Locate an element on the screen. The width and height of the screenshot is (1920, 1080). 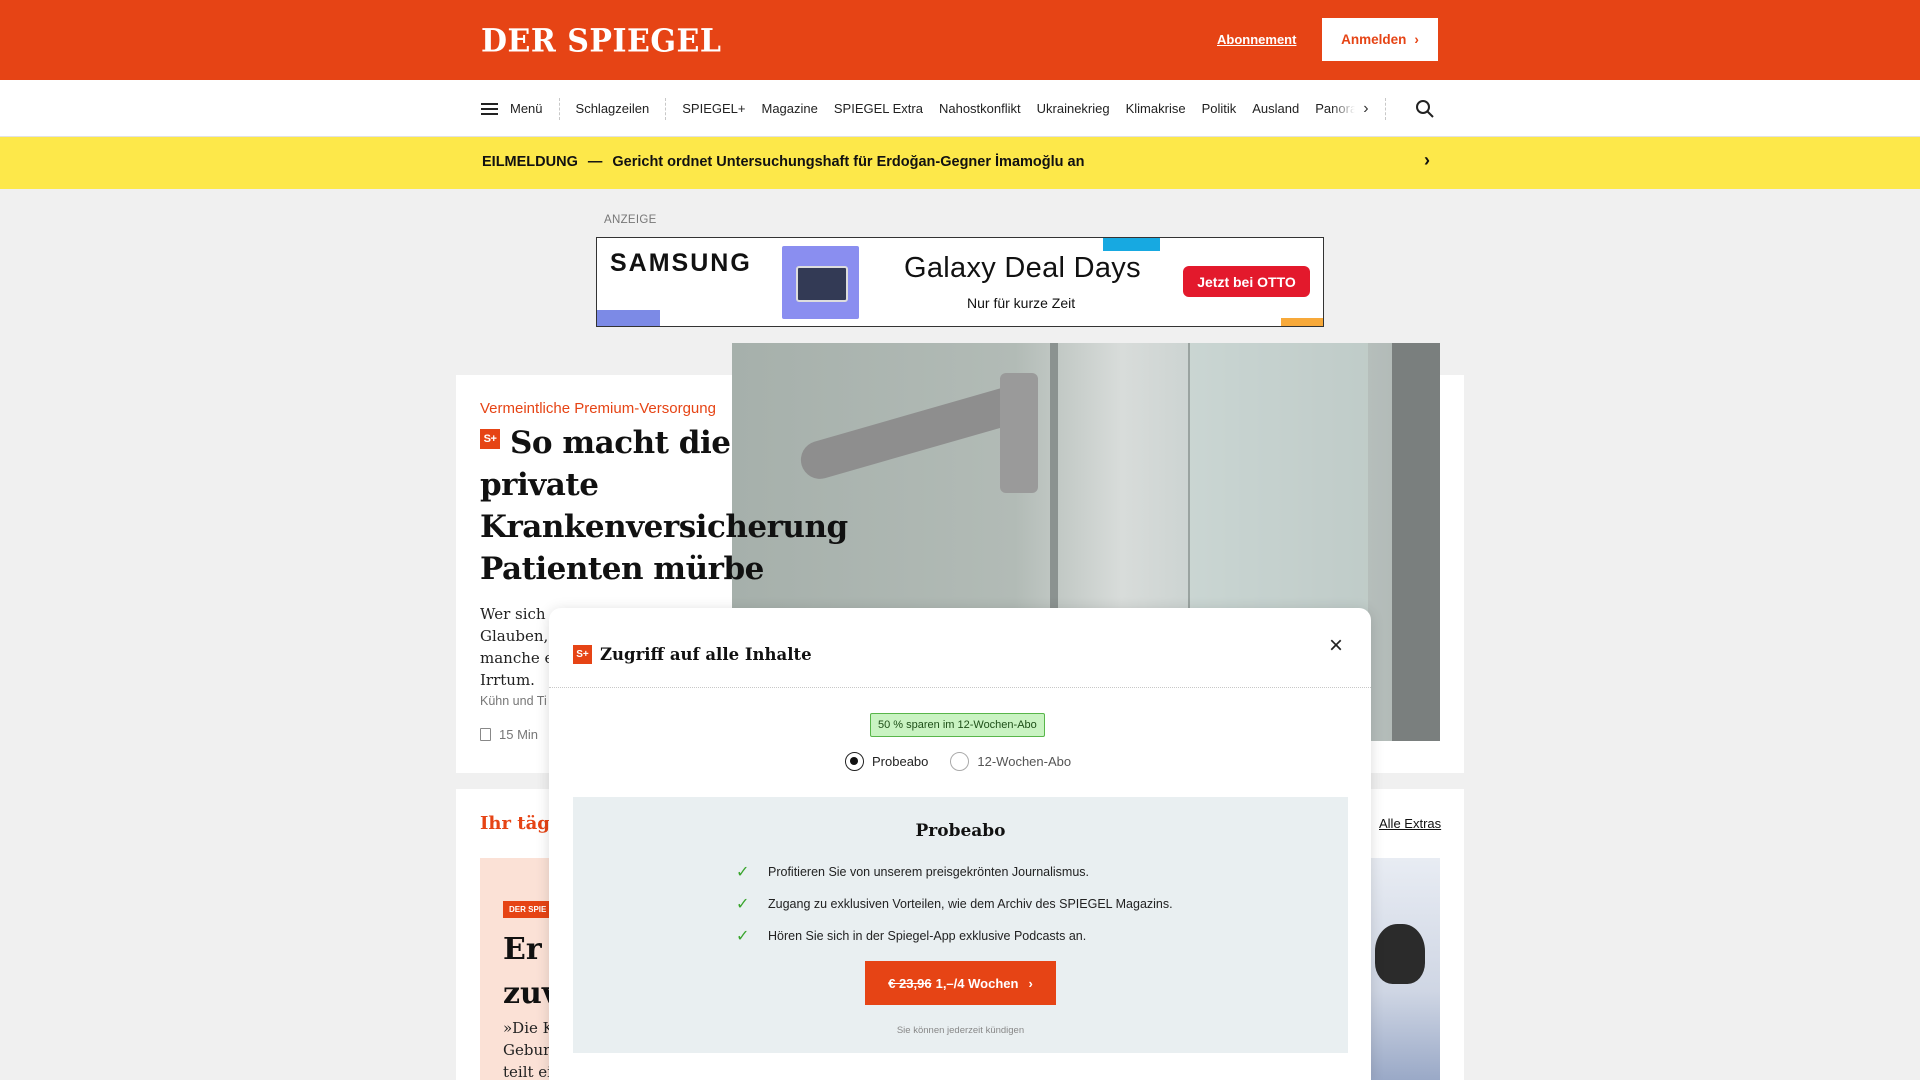
tile-text-line: Gebur is located at coordinates (527, 1050).